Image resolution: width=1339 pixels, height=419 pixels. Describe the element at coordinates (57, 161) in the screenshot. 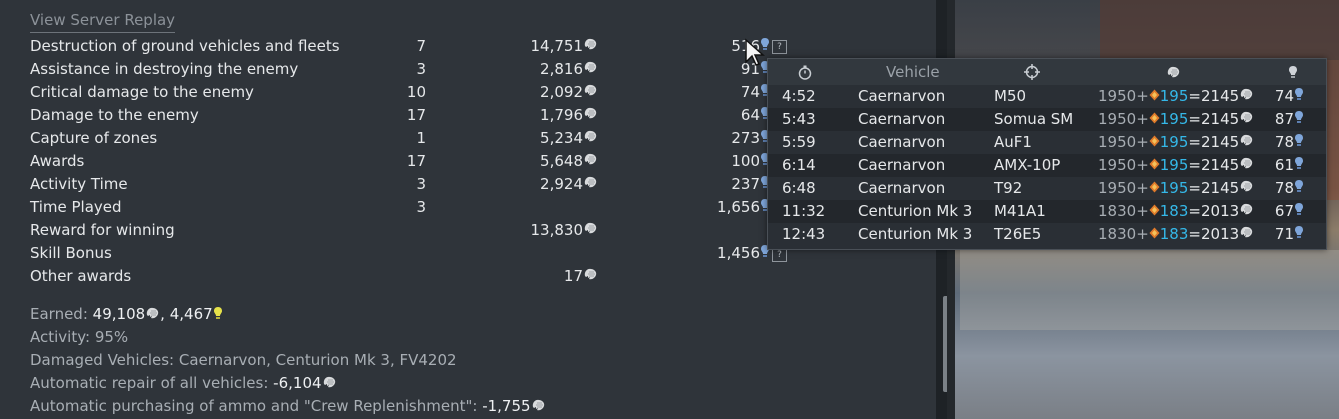

I see `reward-label: Awards` at that location.